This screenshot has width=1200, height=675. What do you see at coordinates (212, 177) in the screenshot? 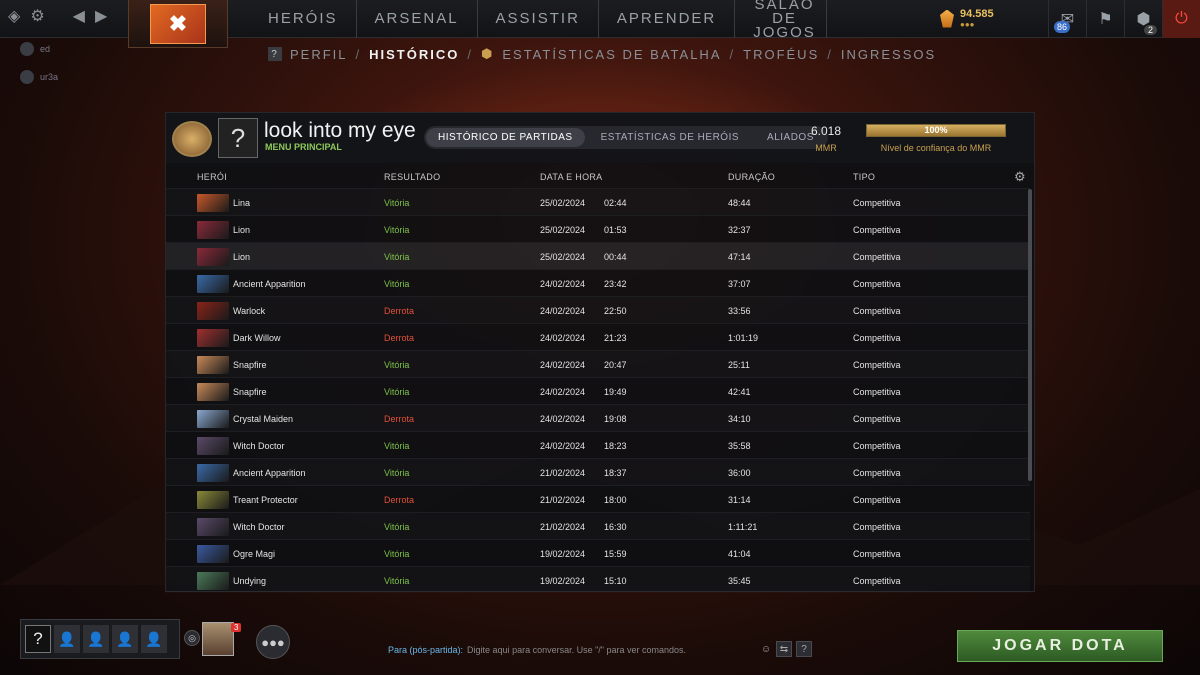
I see `col-hero: HERÓI` at bounding box center [212, 177].